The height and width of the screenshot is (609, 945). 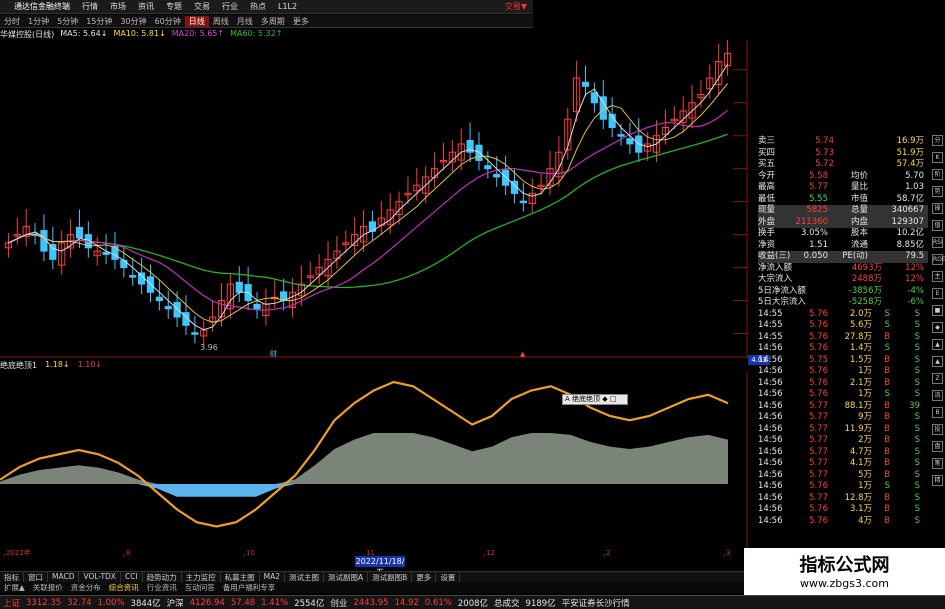 I want to click on toolbar-icon-7: ROE, so click(x=938, y=259).